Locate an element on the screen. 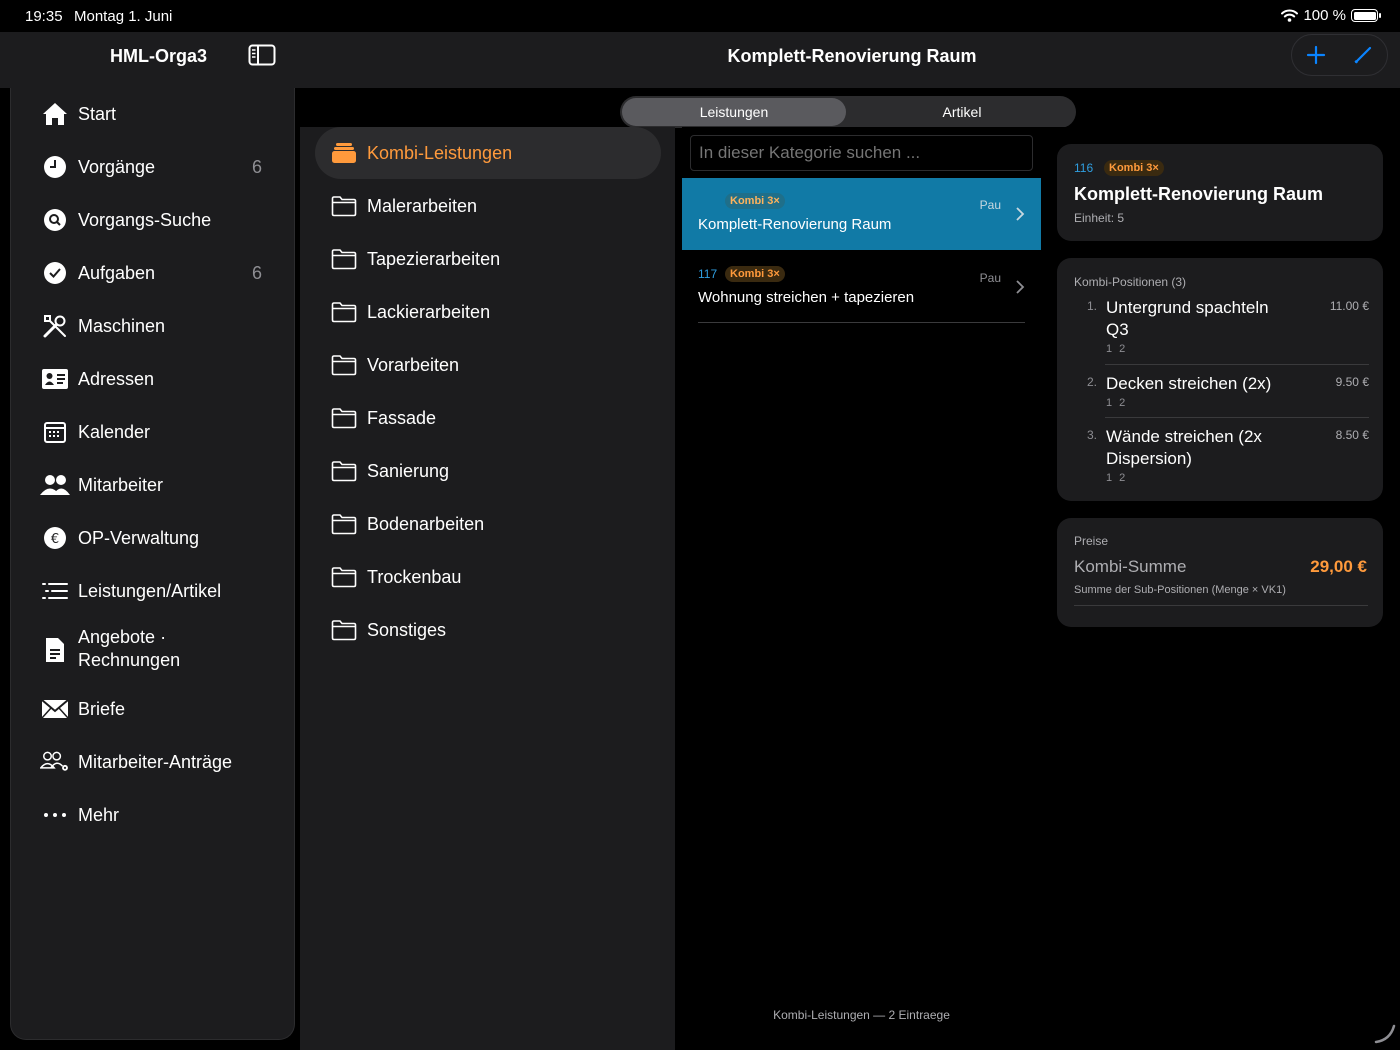  sidebar-item-label: Aufgaben is located at coordinates (117, 272).